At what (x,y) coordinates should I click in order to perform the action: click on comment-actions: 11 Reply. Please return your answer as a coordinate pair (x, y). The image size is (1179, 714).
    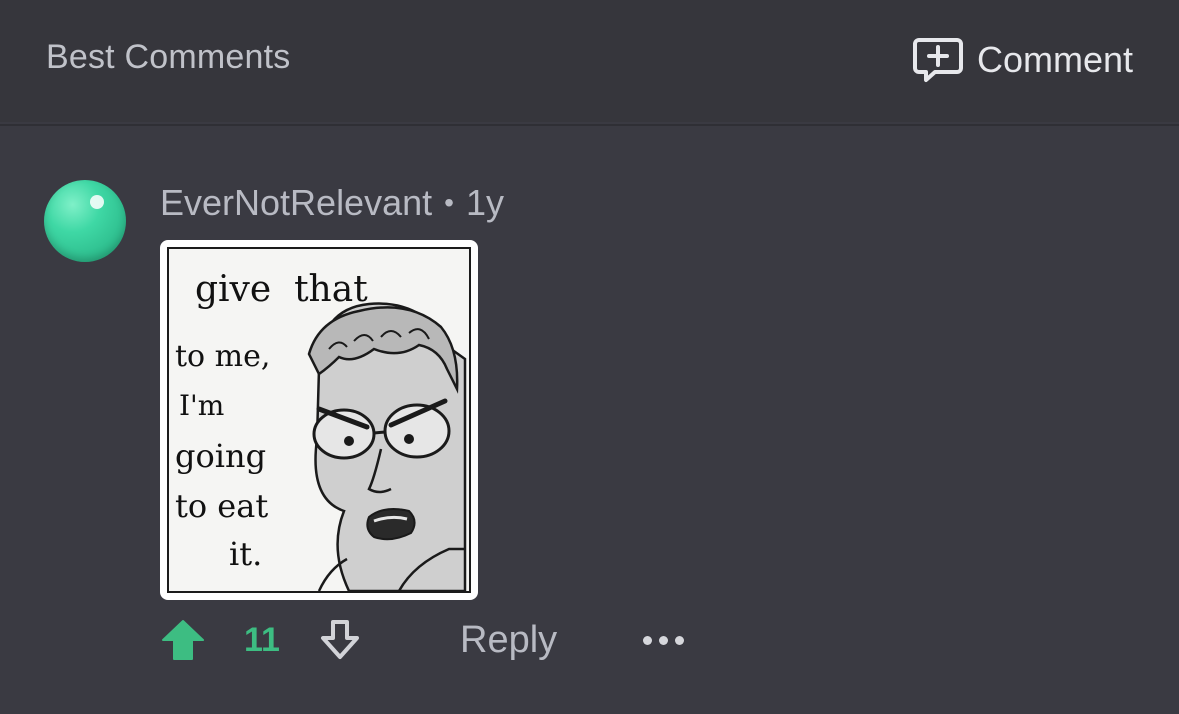
    Looking at the image, I should click on (422, 640).